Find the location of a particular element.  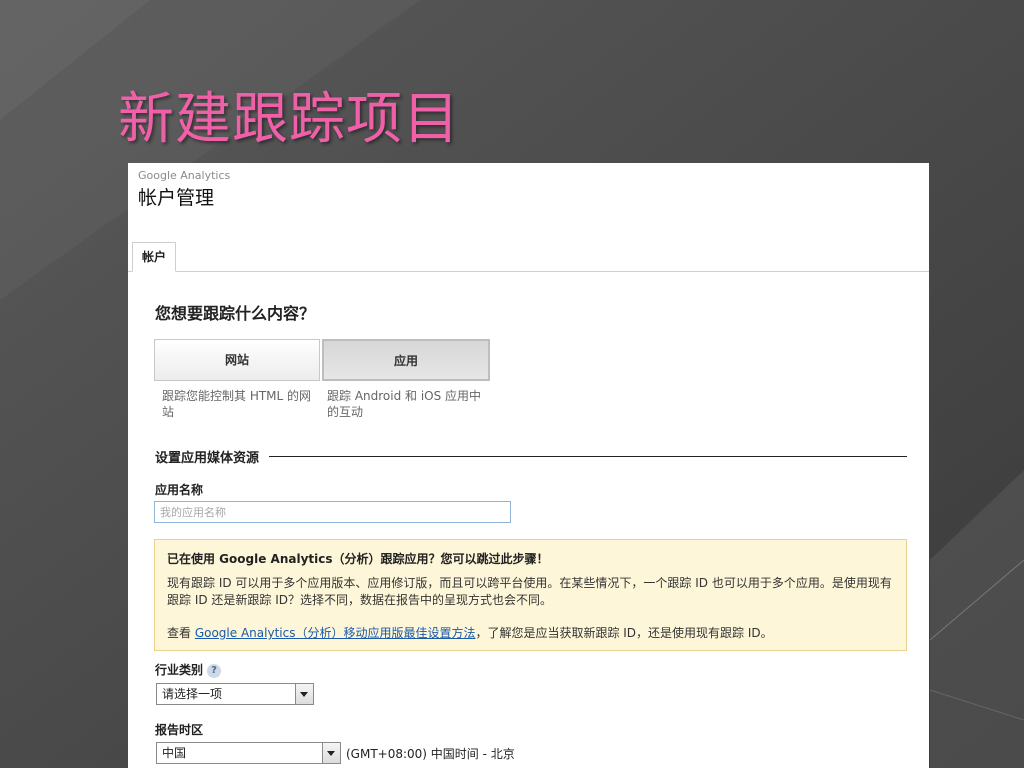

help-icon: ? is located at coordinates (214, 670).